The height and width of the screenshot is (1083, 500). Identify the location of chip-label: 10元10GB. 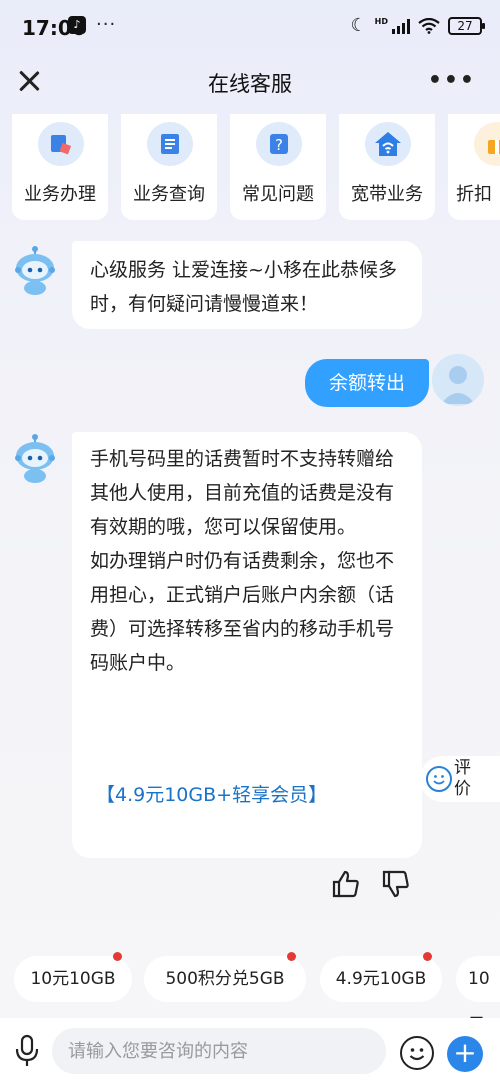
(73, 979).